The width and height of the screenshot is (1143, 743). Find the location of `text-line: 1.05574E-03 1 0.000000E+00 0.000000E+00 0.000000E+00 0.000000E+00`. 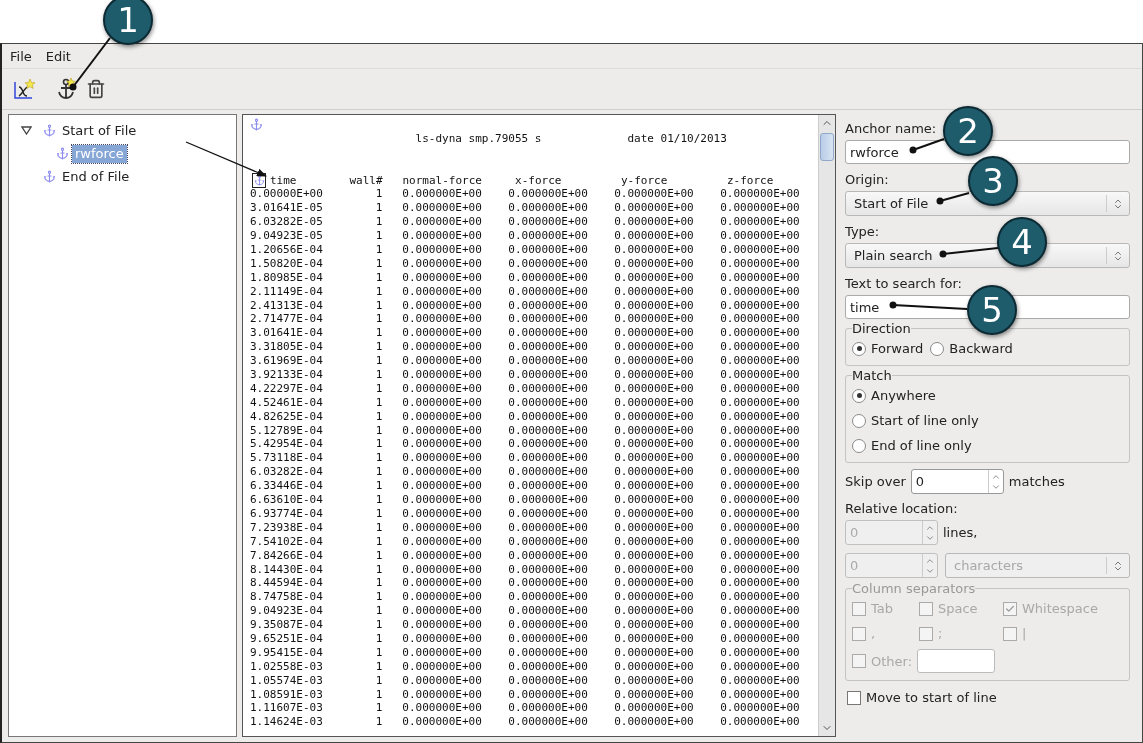

text-line: 1.05574E-03 1 0.000000E+00 0.000000E+00 0.000000E+00 0.000000E+00 is located at coordinates (525, 680).